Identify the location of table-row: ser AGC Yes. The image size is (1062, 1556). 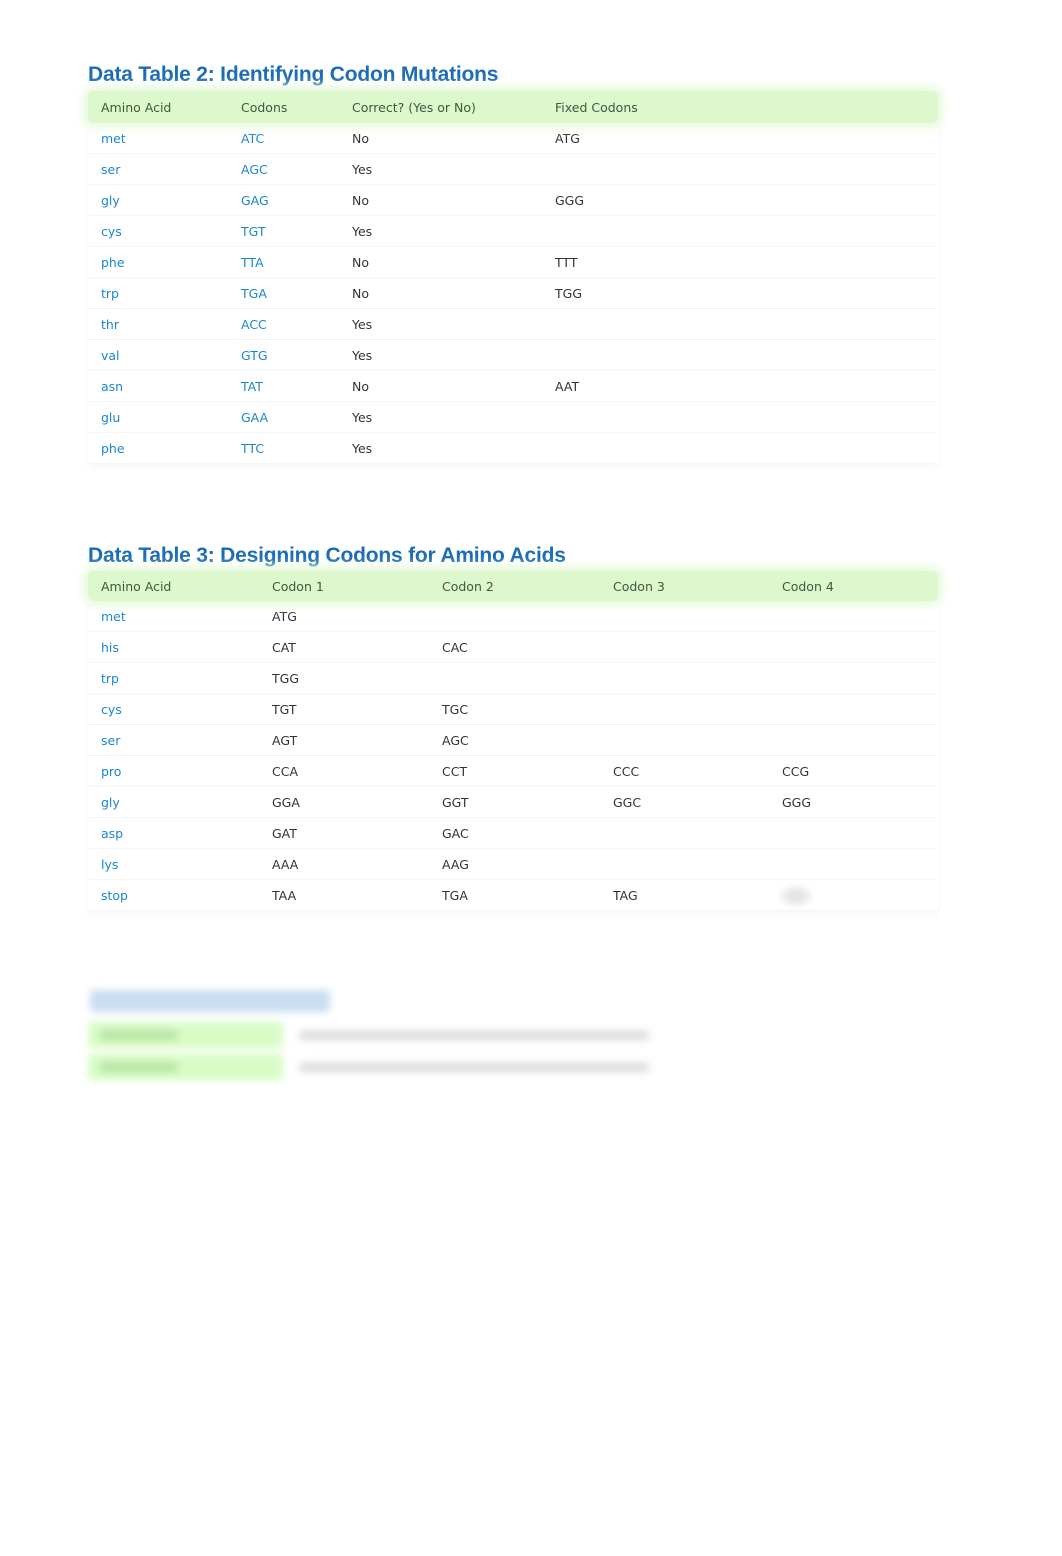
(513, 169).